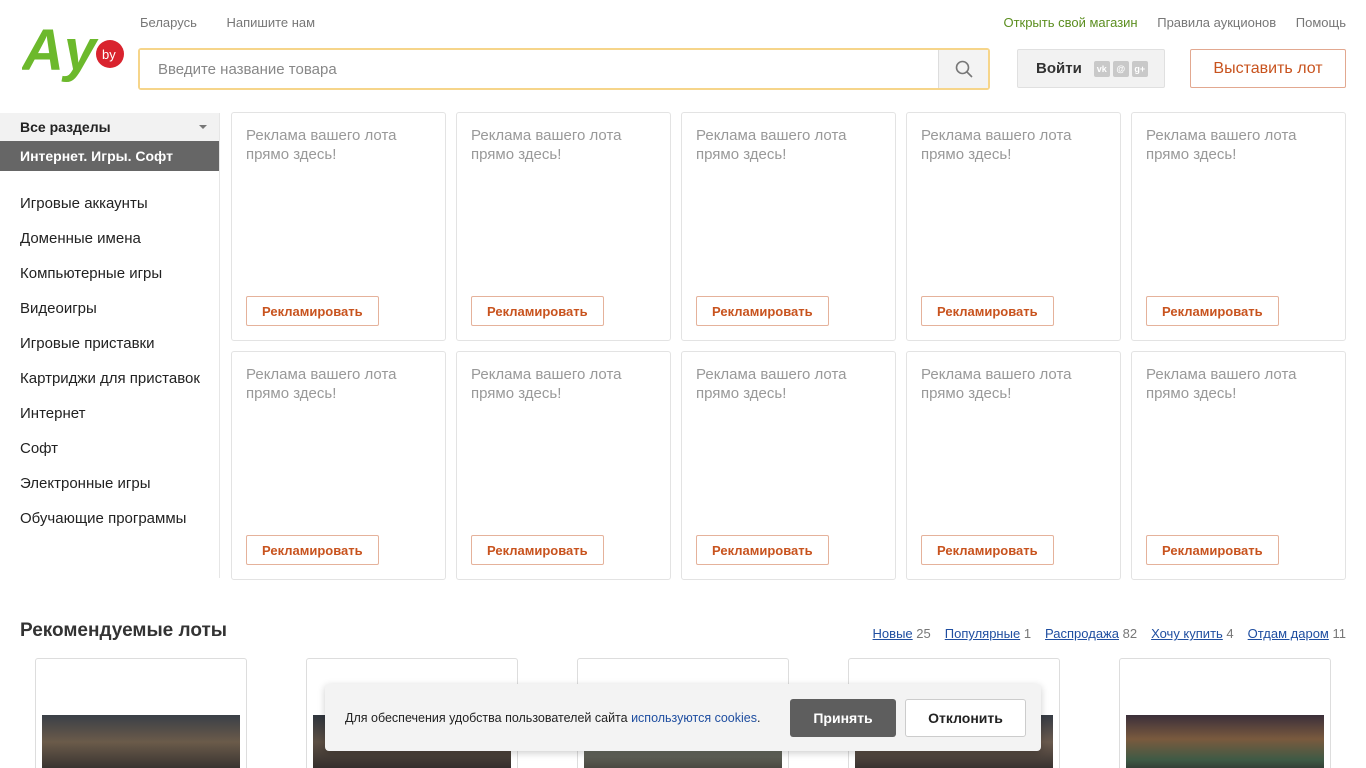 This screenshot has height=768, width=1366. I want to click on sidebar-item: Картриджи для приставок, so click(109, 378).